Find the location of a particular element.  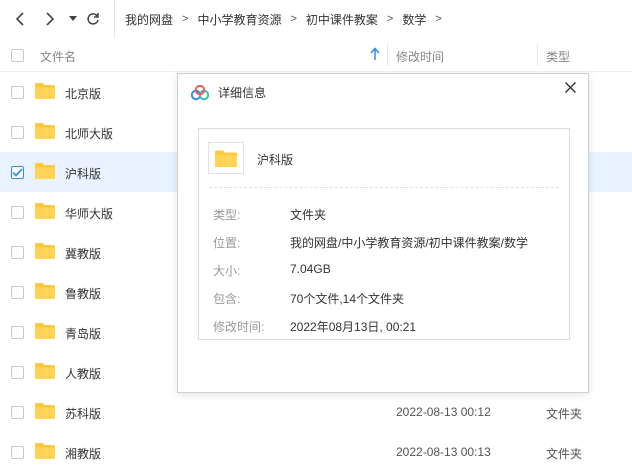

file-modified-time: 2022-08-13 00:13 is located at coordinates (443, 452).